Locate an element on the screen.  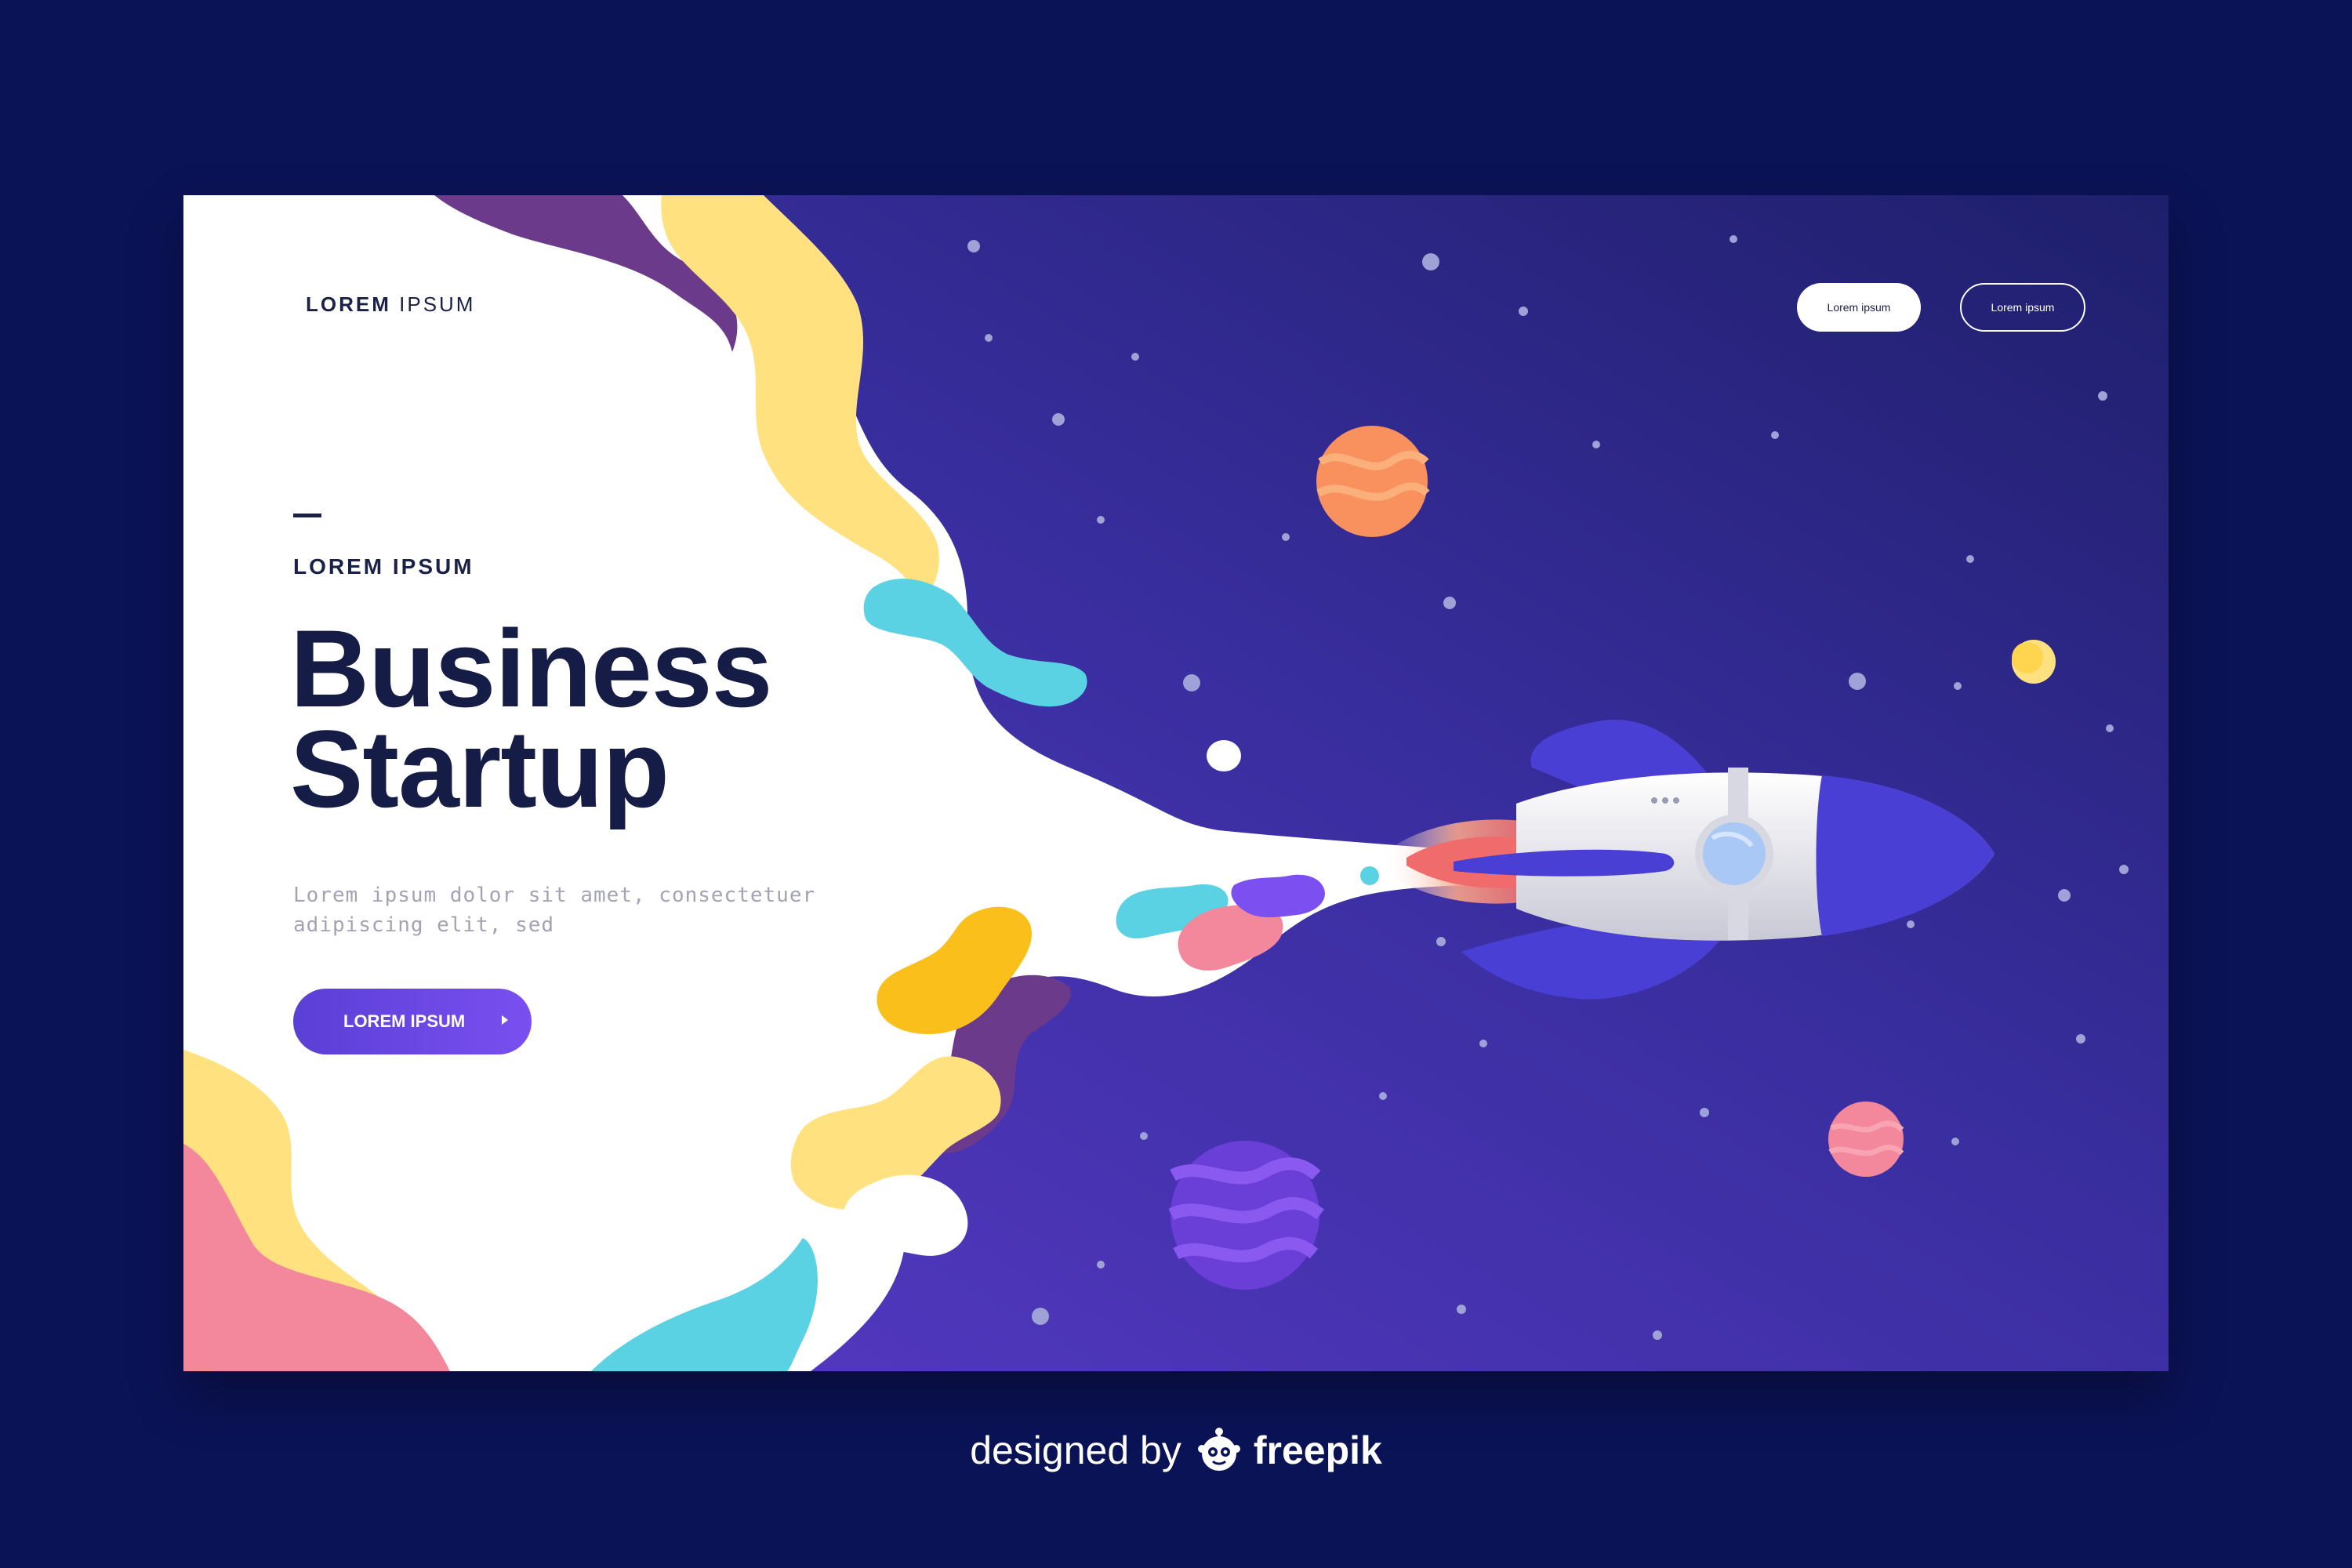
cta-button: LOREM IPSUM is located at coordinates (413, 1021).